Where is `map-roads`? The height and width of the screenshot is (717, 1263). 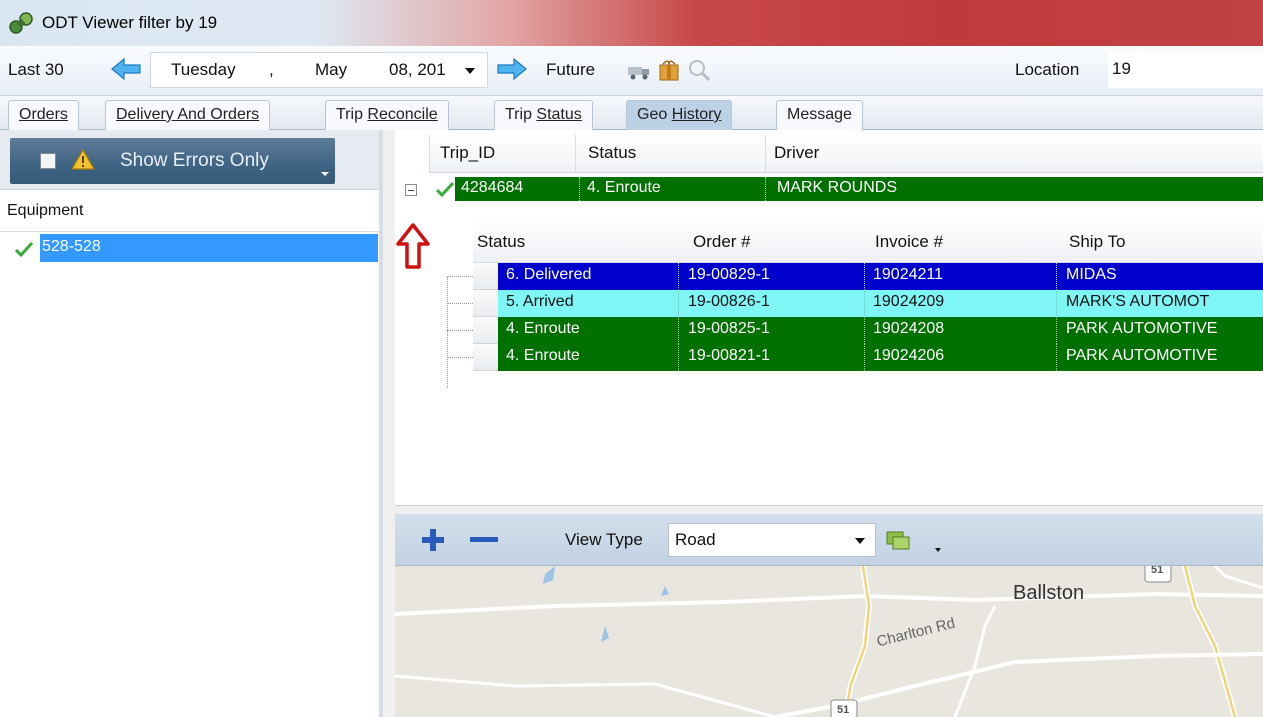 map-roads is located at coordinates (829, 641).